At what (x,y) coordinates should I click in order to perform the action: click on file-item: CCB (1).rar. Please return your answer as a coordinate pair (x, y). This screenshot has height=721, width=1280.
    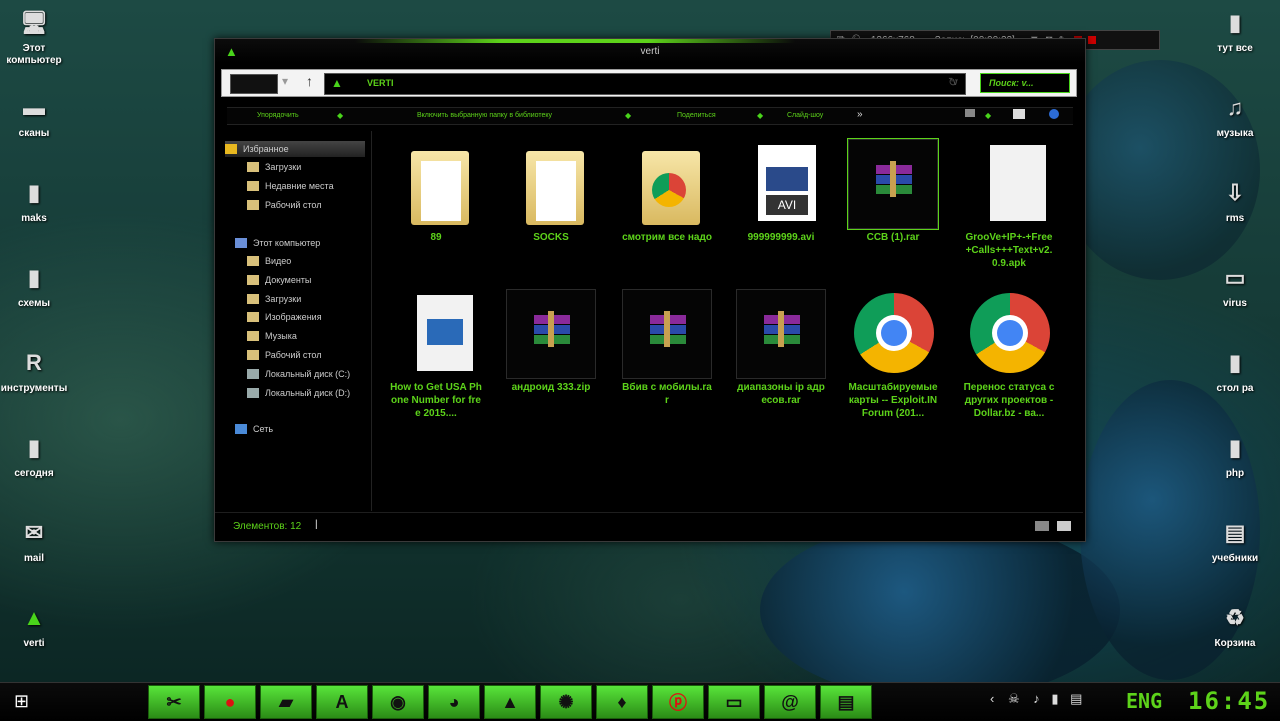
    Looking at the image, I should click on (893, 207).